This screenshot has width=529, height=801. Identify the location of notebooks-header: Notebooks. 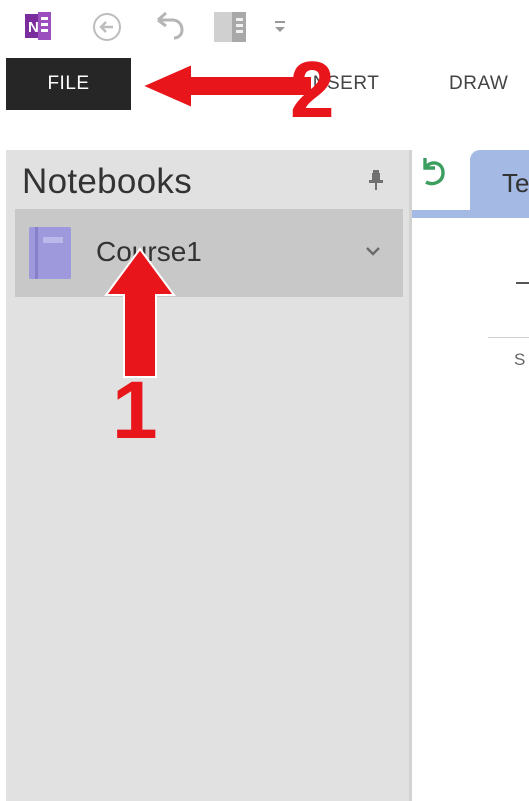
(107, 181).